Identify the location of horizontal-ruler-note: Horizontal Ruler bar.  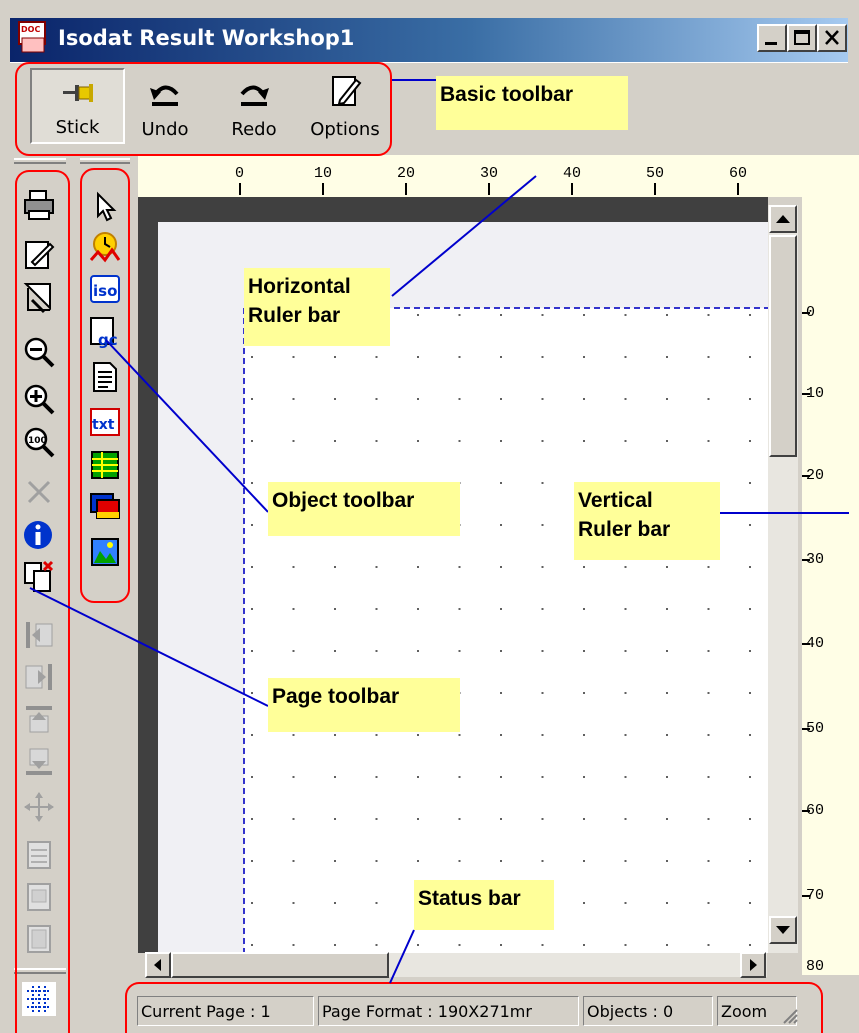
(317, 307).